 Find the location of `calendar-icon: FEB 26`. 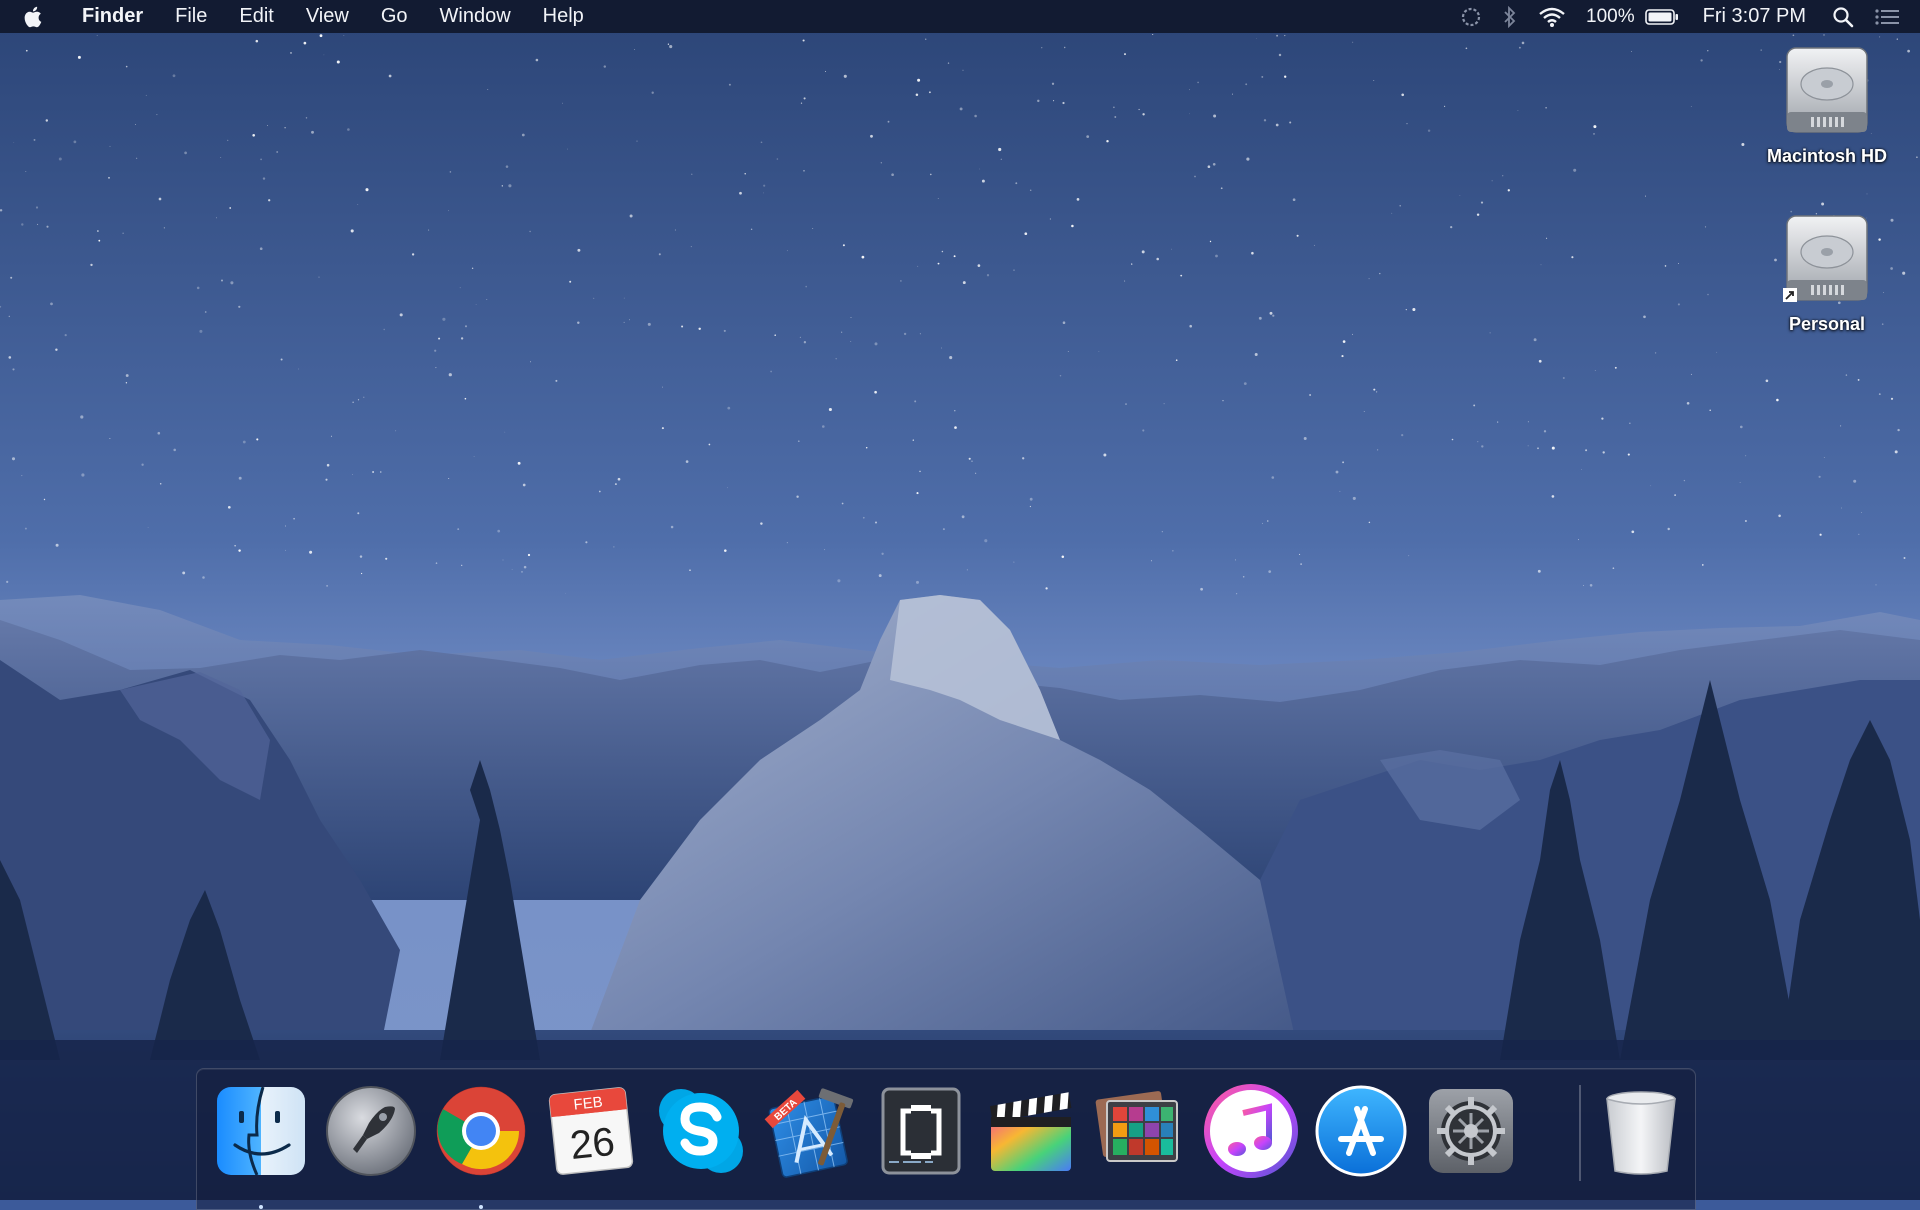

calendar-icon: FEB 26 is located at coordinates (591, 1131).